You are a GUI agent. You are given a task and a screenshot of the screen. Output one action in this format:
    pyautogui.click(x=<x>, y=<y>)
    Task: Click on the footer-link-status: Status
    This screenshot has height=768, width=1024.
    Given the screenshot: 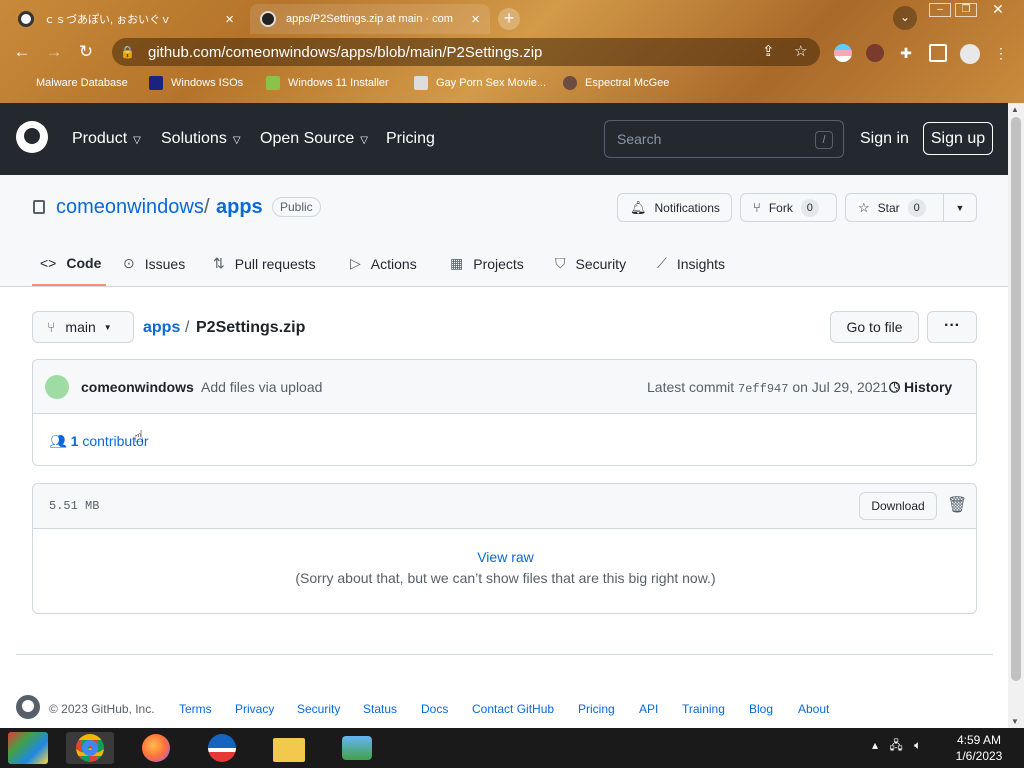 What is the action you would take?
    pyautogui.click(x=380, y=709)
    